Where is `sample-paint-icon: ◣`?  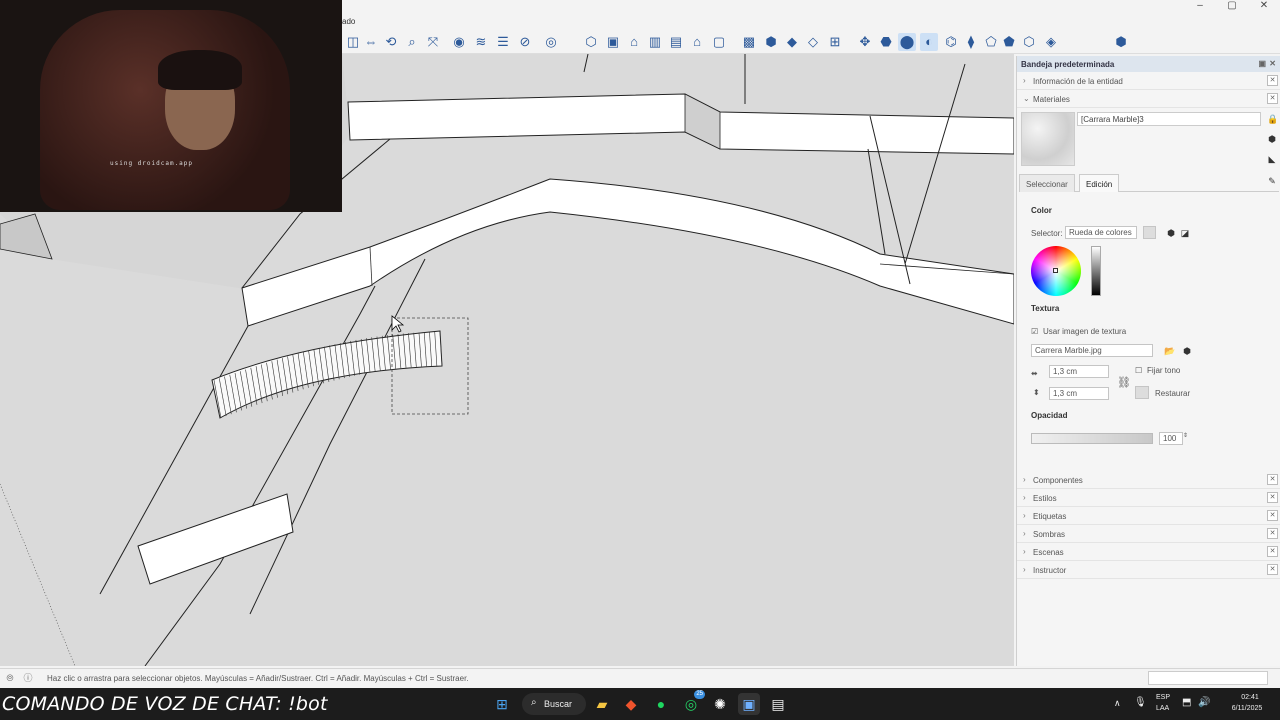
sample-paint-icon: ◣ is located at coordinates (1272, 159).